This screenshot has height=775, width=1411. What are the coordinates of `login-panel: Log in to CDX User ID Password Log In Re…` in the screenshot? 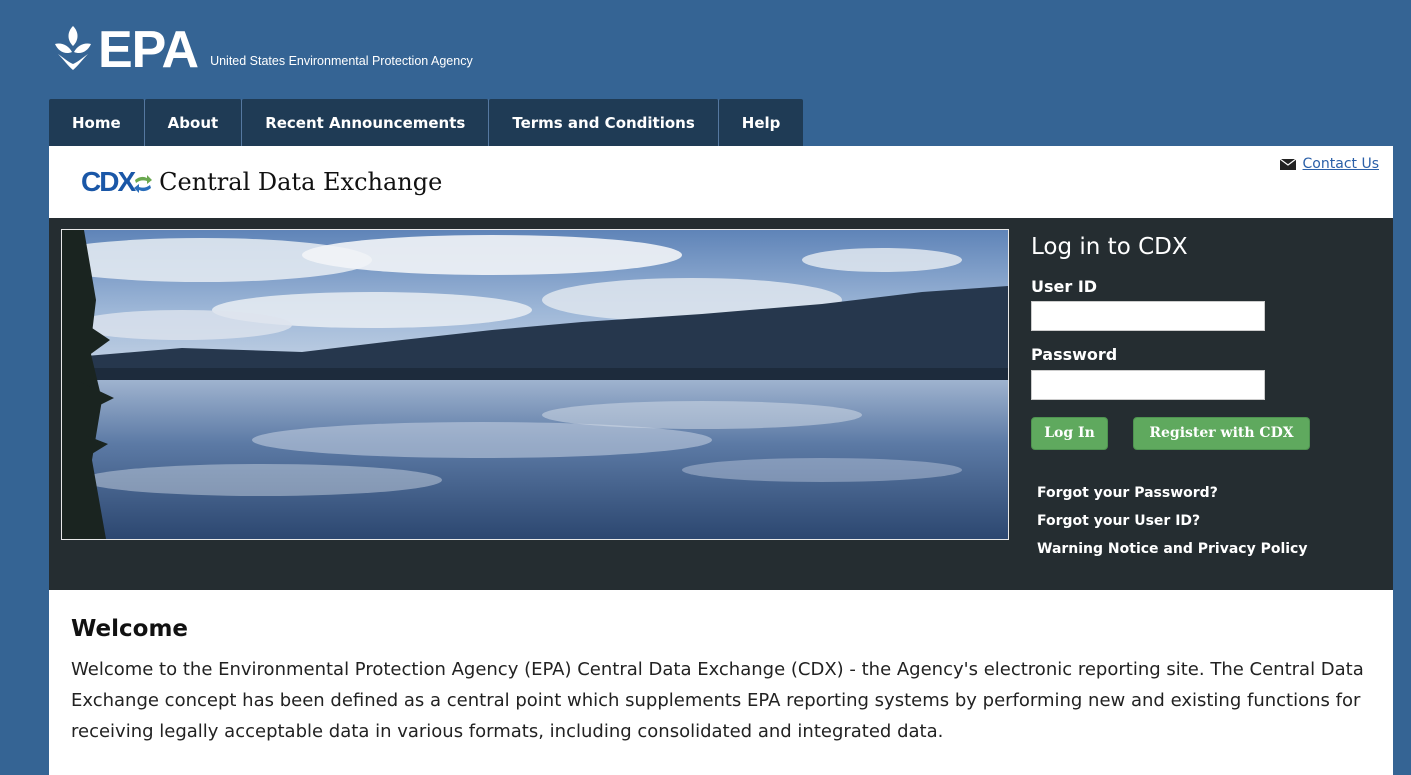 It's located at (1206, 404).